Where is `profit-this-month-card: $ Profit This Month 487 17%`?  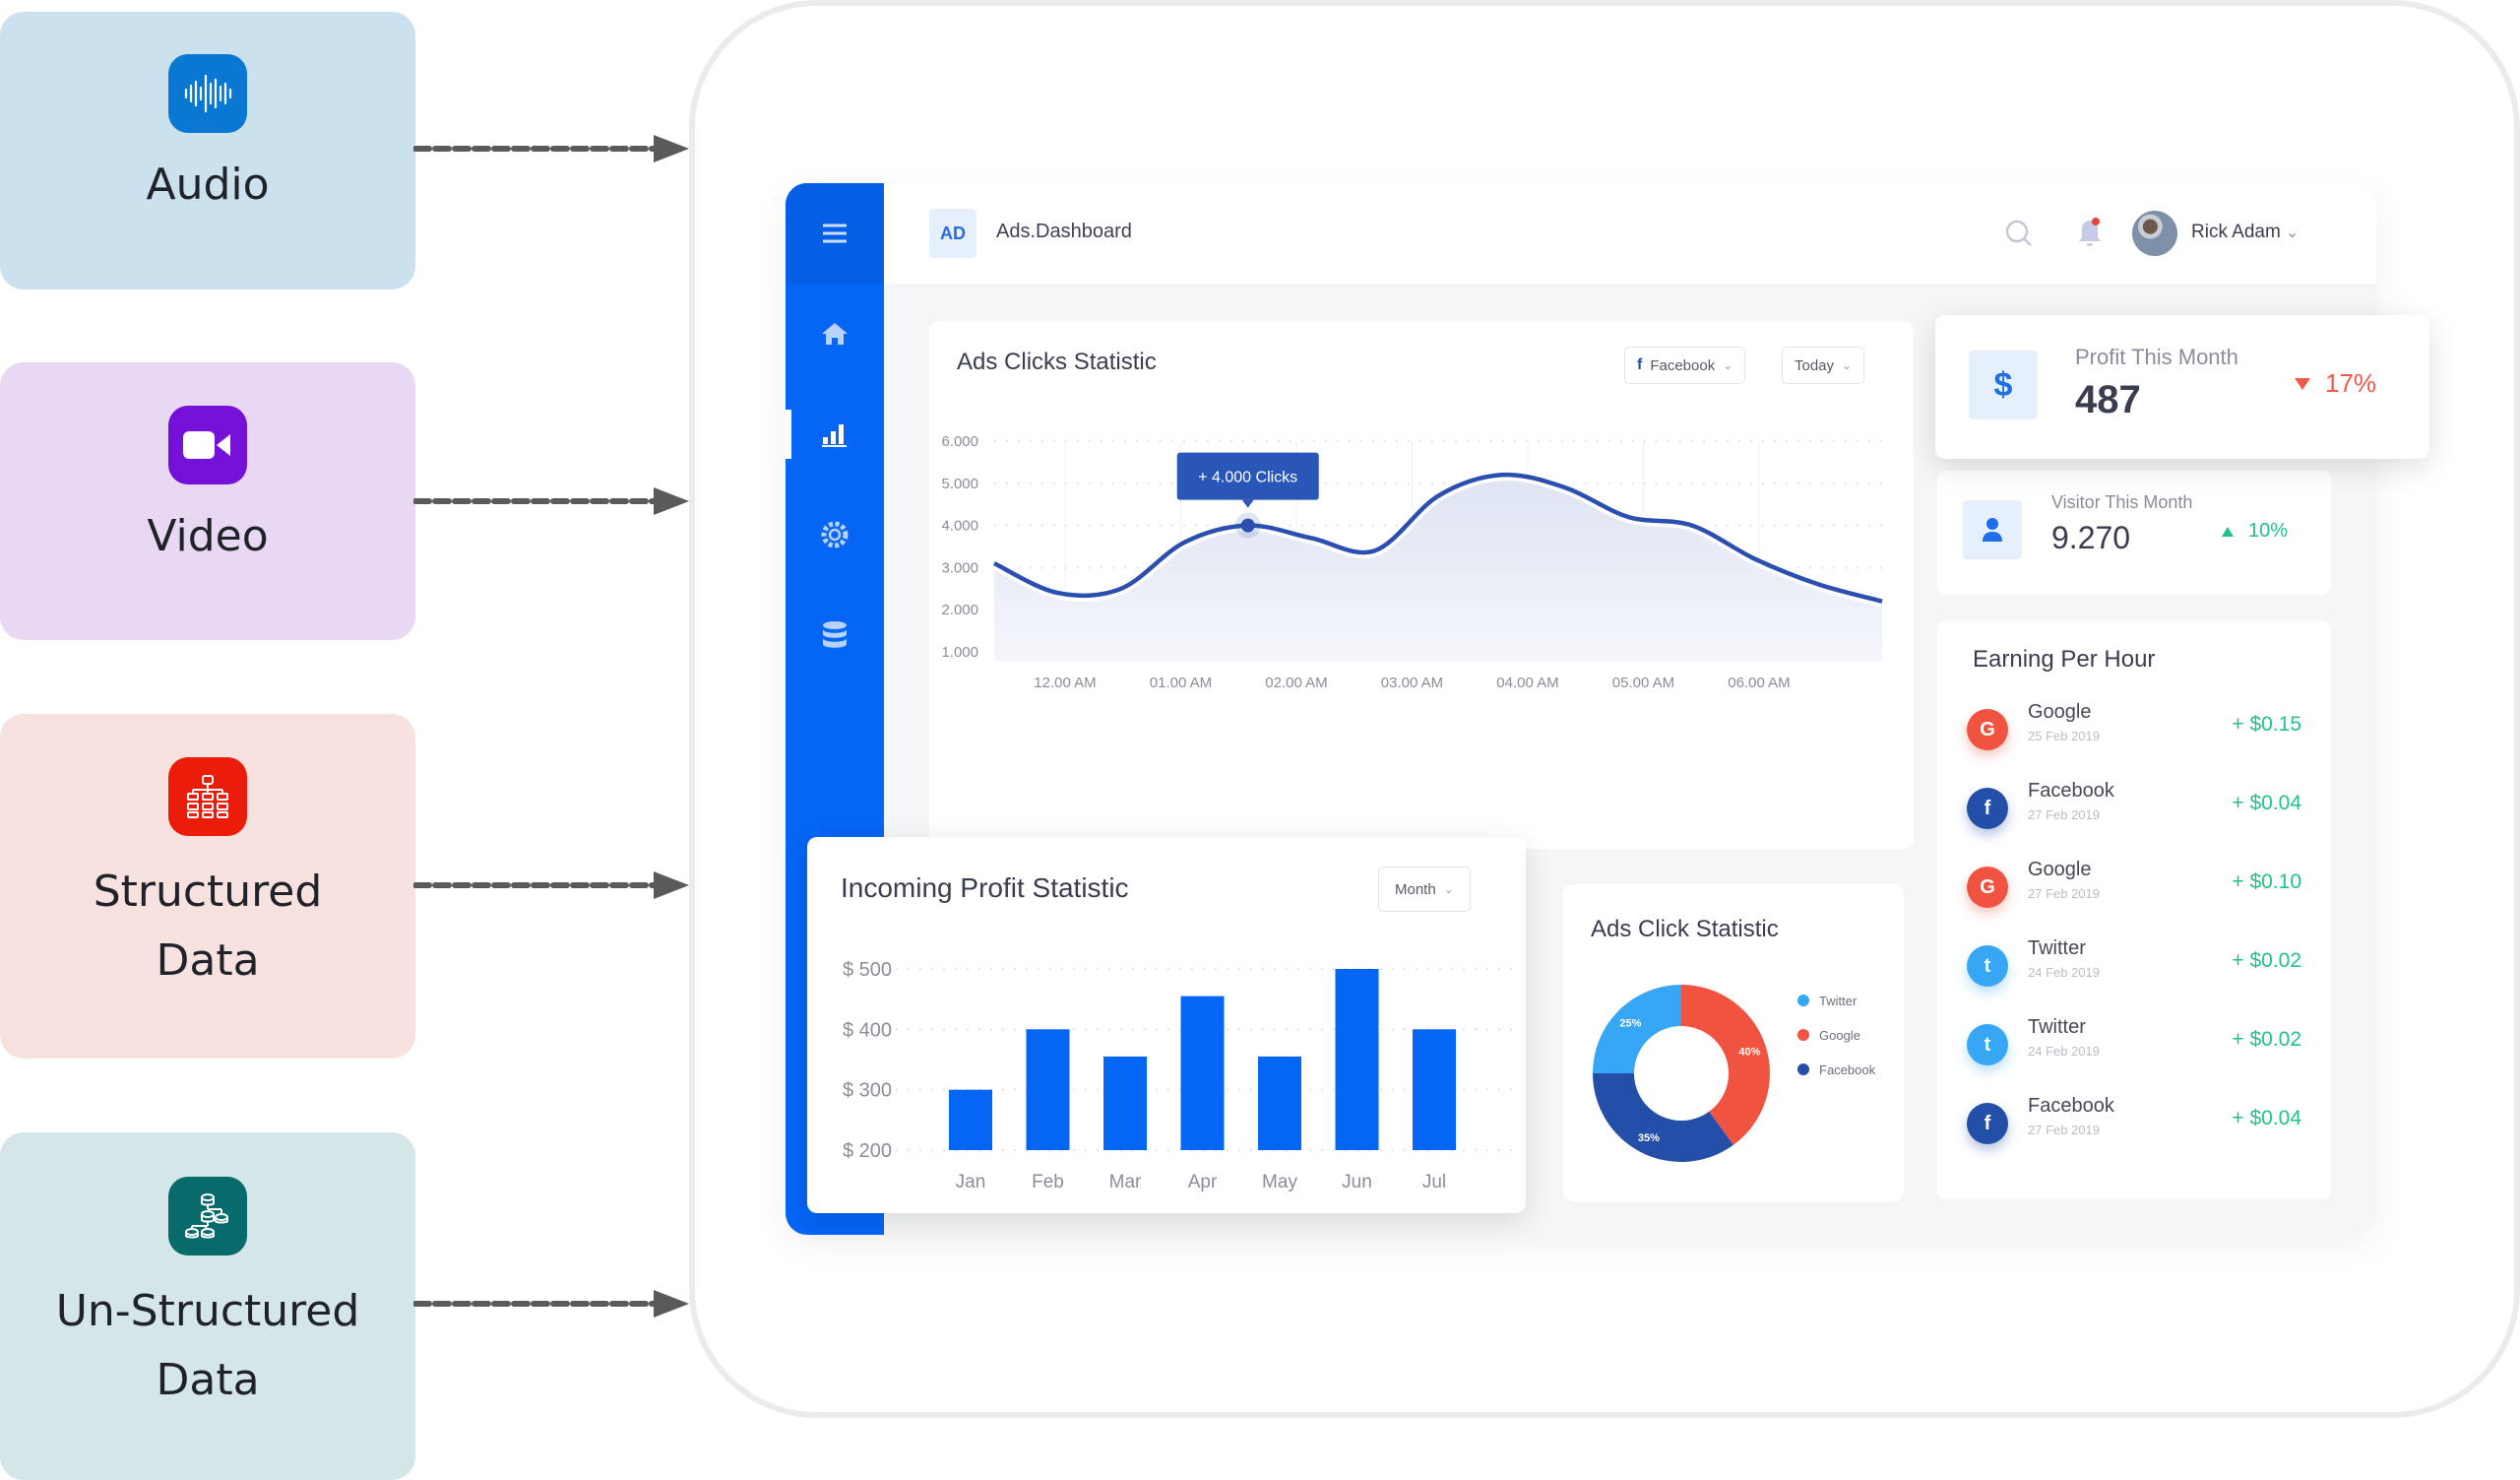 profit-this-month-card: $ Profit This Month 487 17% is located at coordinates (2182, 387).